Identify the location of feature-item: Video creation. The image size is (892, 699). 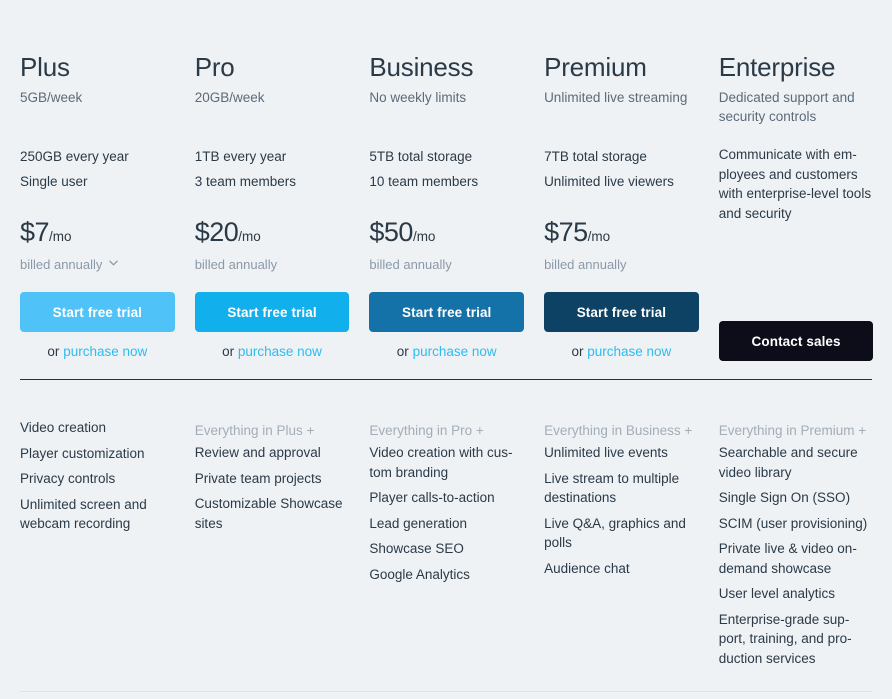
(63, 427).